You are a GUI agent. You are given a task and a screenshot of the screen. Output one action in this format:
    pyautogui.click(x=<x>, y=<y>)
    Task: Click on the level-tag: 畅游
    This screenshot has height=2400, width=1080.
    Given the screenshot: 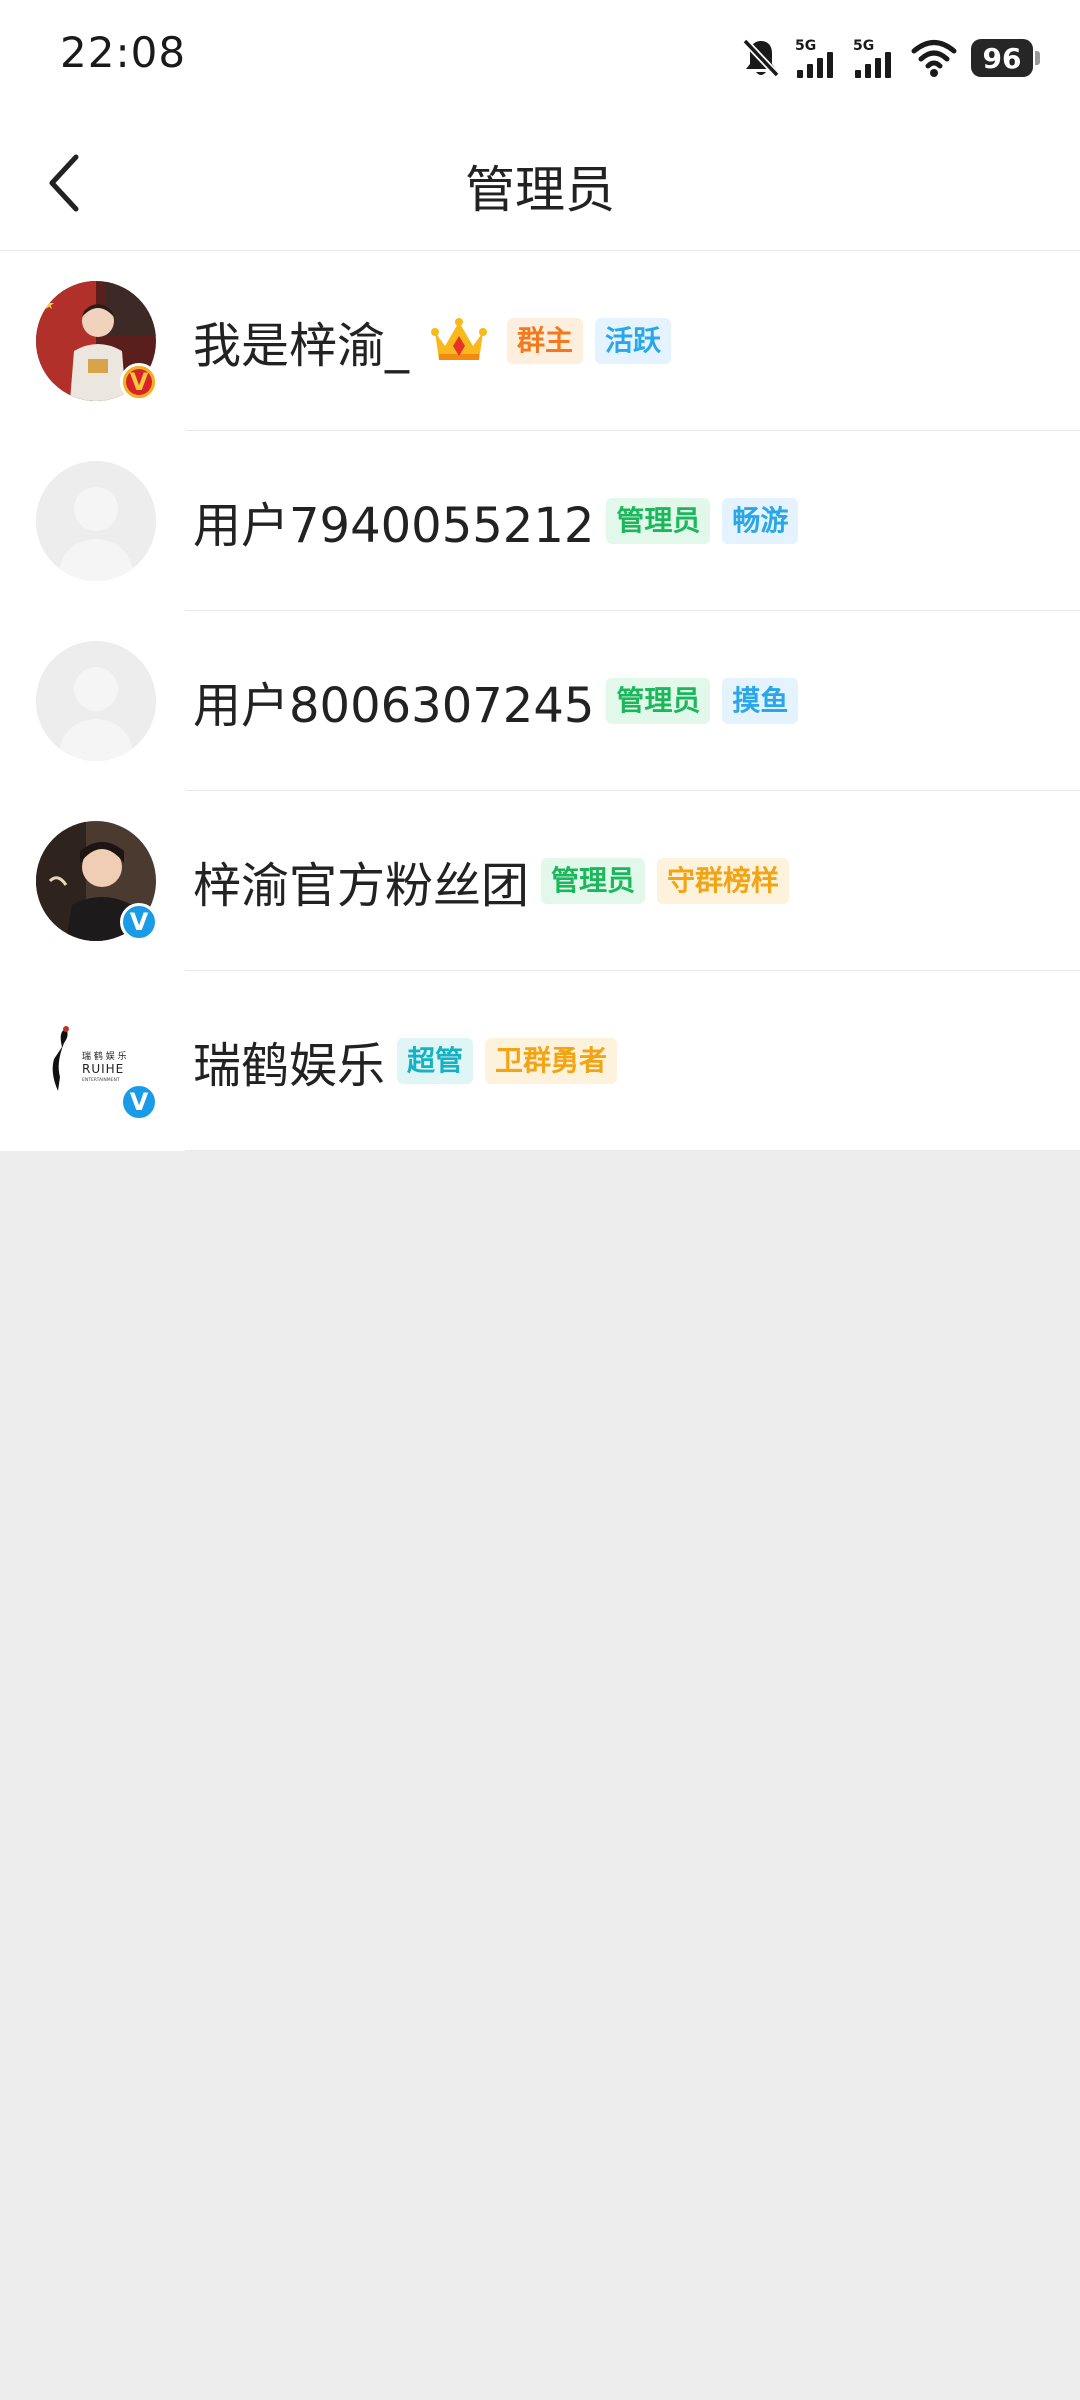 What is the action you would take?
    pyautogui.click(x=760, y=521)
    